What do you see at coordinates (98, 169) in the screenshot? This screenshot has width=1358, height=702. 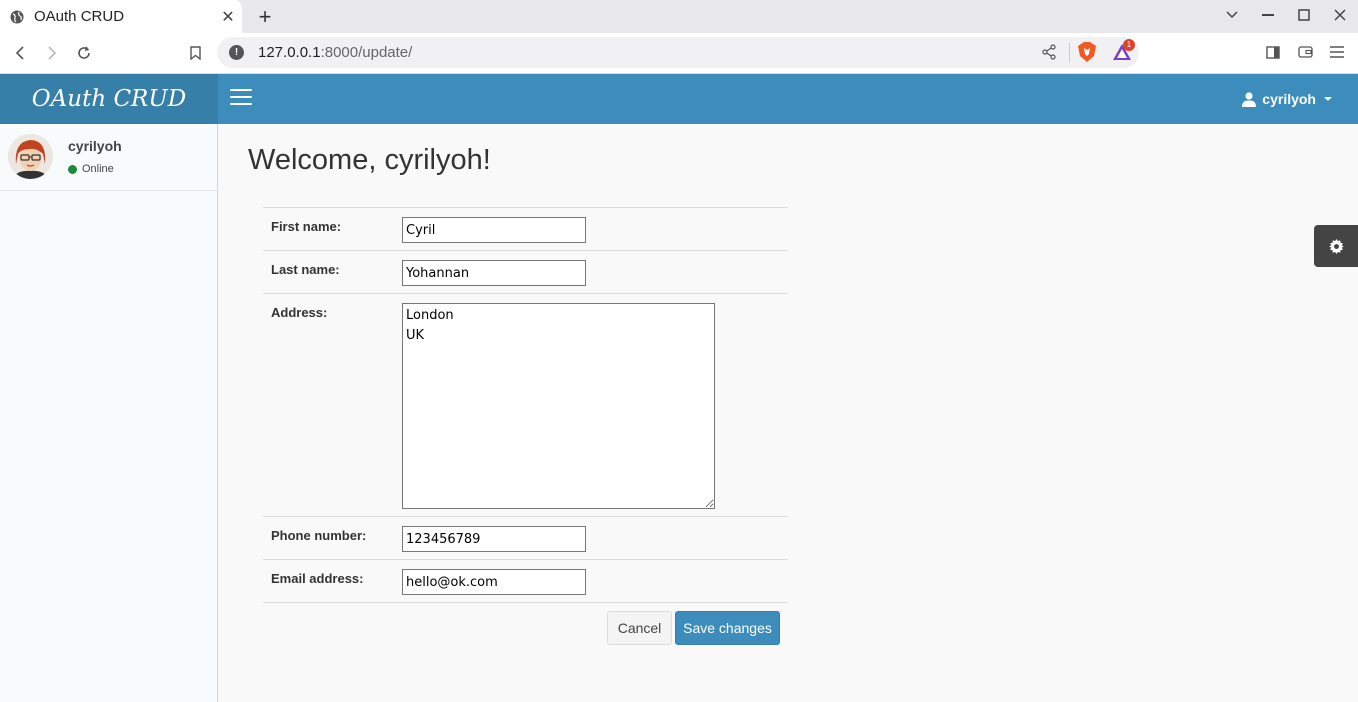 I see `status-label: Online` at bounding box center [98, 169].